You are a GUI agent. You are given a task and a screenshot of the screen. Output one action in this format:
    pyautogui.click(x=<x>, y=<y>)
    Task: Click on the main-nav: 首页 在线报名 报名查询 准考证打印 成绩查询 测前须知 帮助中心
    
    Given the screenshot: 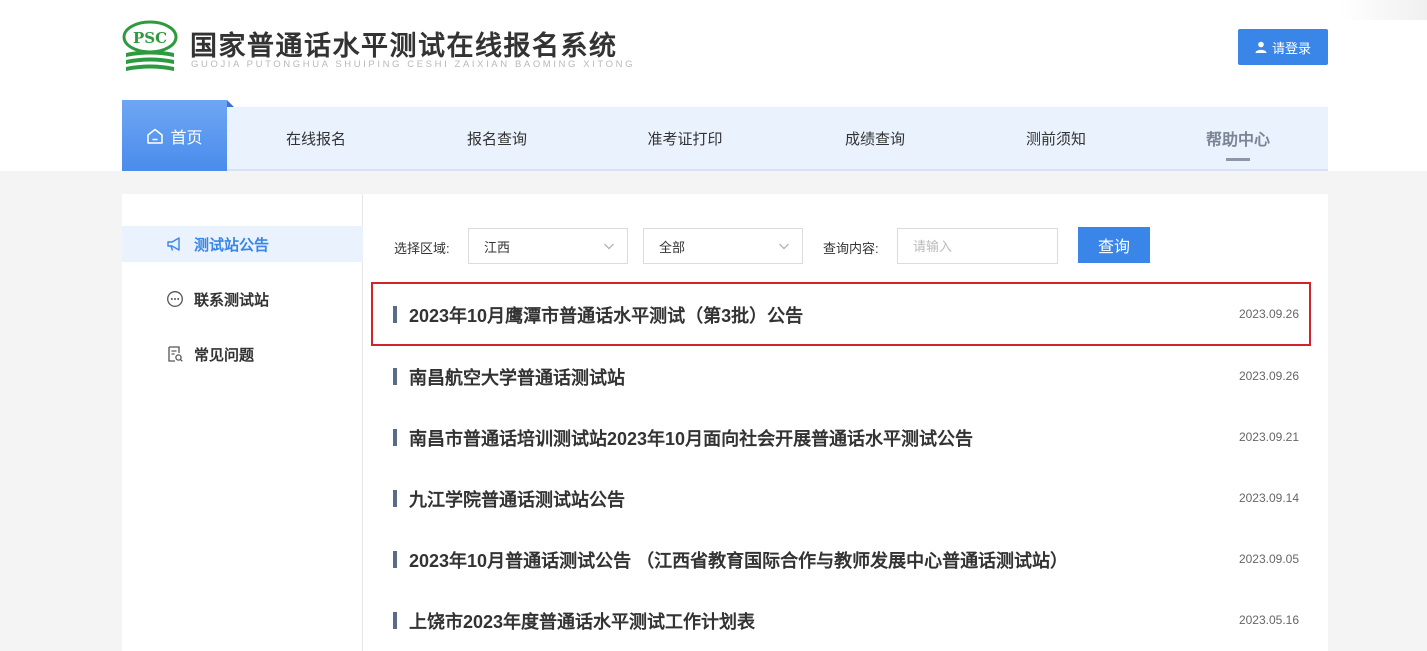 What is the action you would take?
    pyautogui.click(x=725, y=135)
    